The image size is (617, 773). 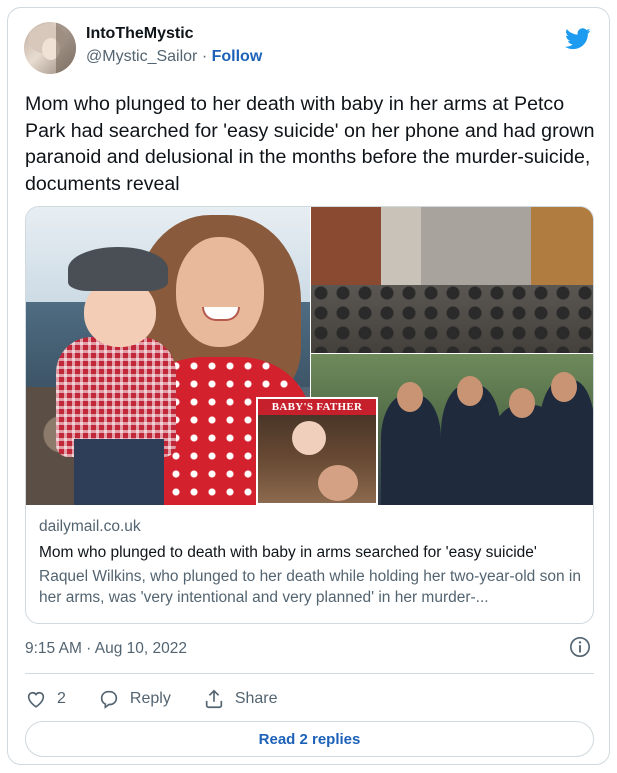 I want to click on reply-button: Reply, so click(x=134, y=699).